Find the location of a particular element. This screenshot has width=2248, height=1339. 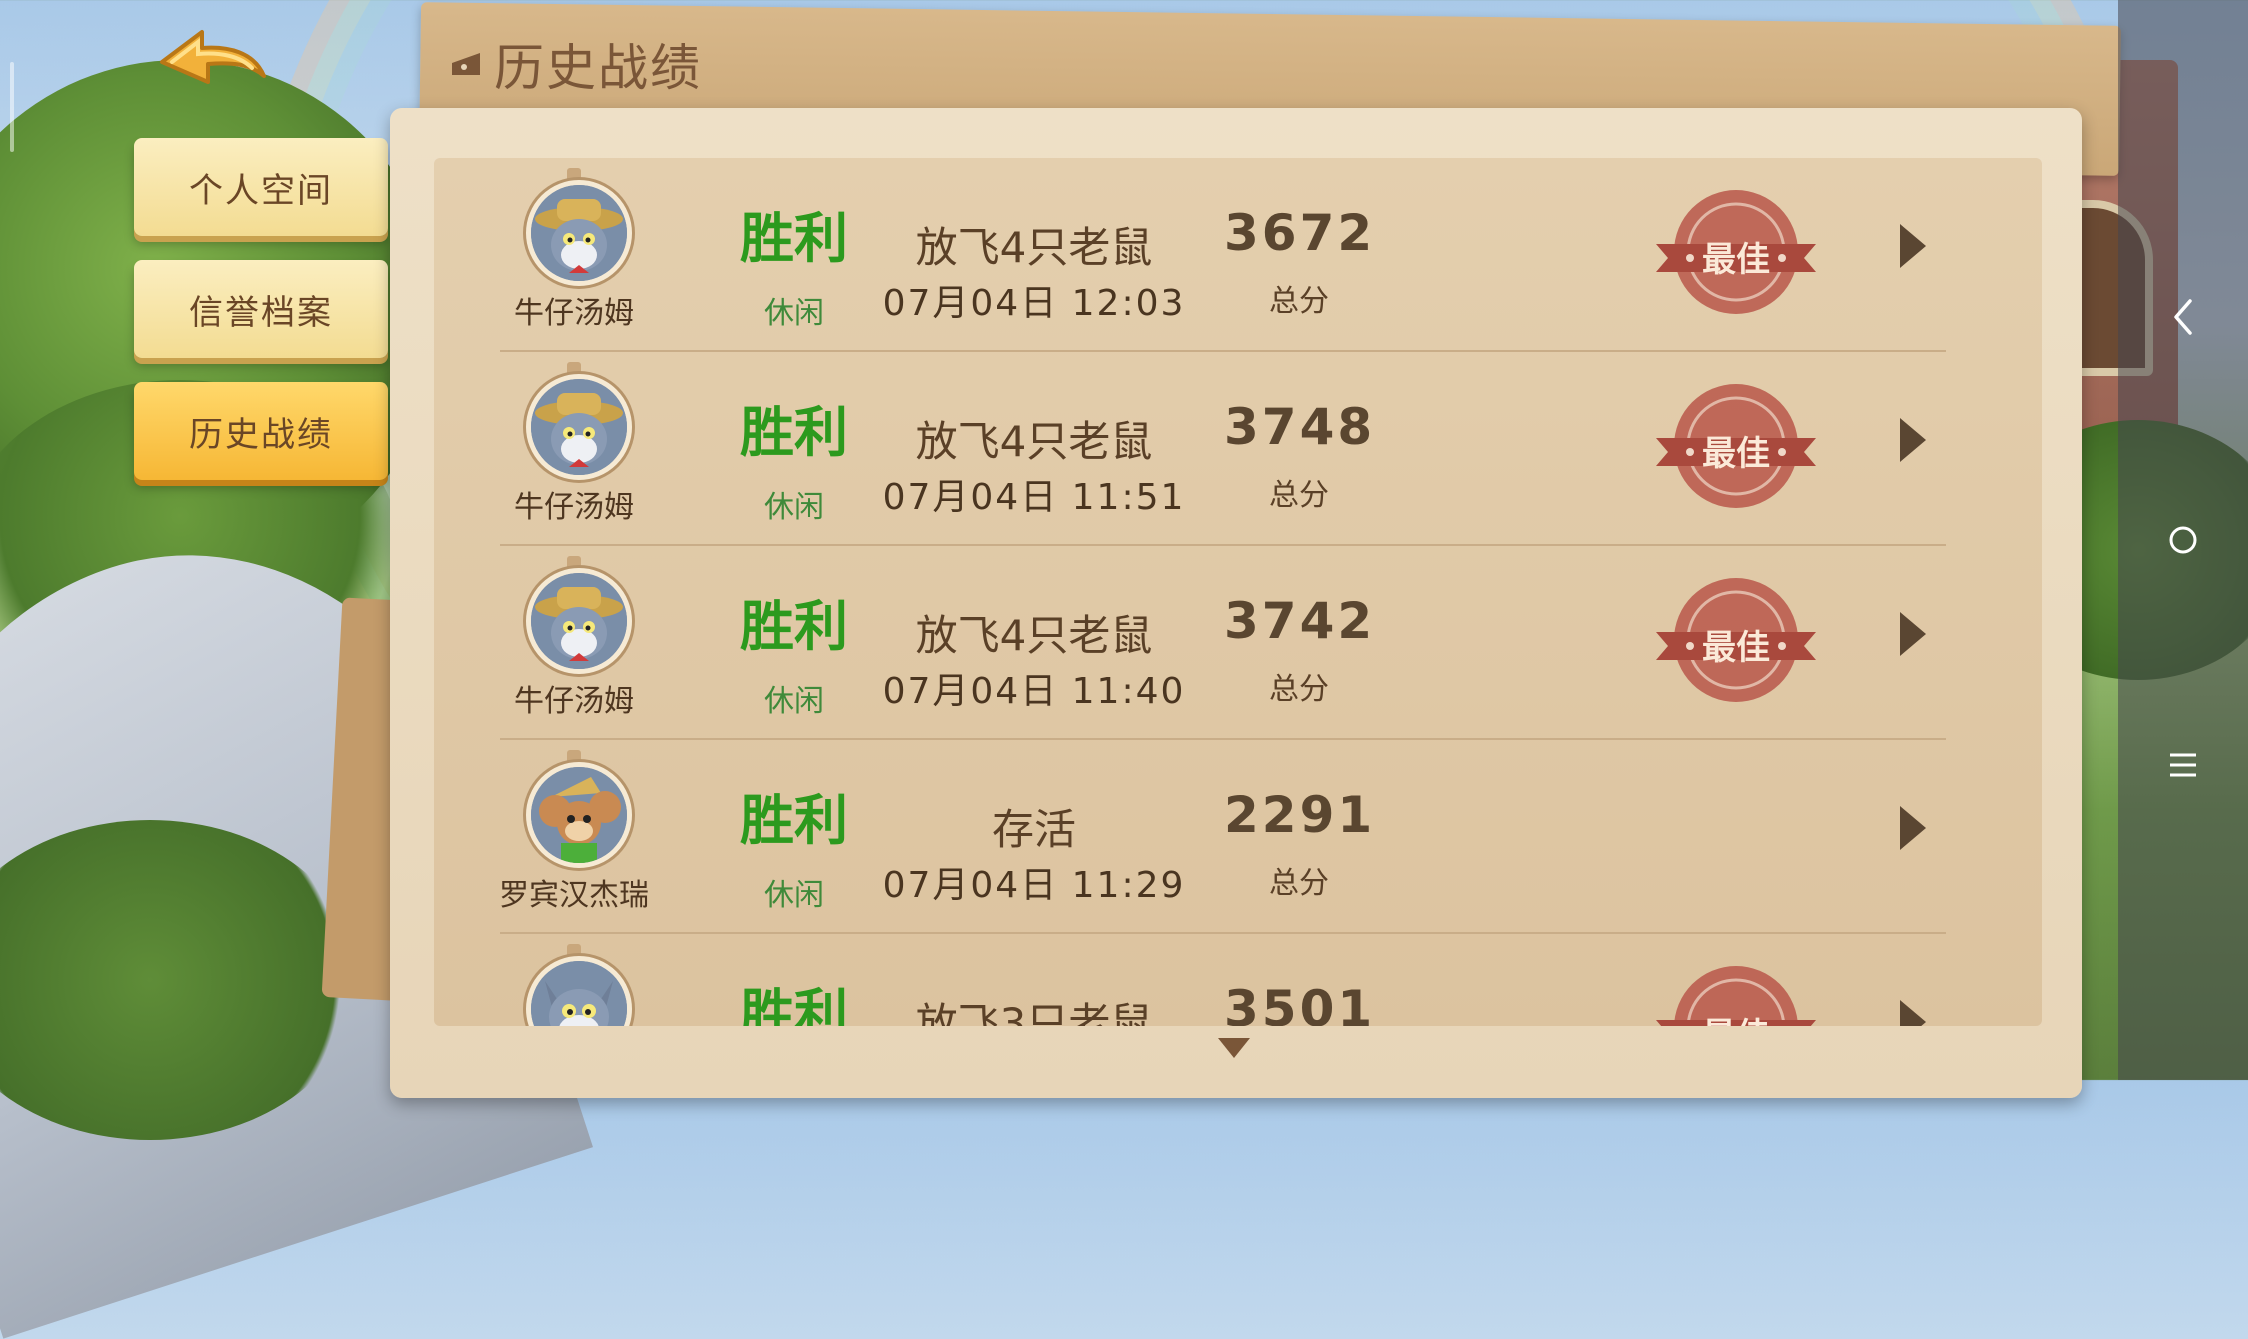

back-icon is located at coordinates (2183, 317).